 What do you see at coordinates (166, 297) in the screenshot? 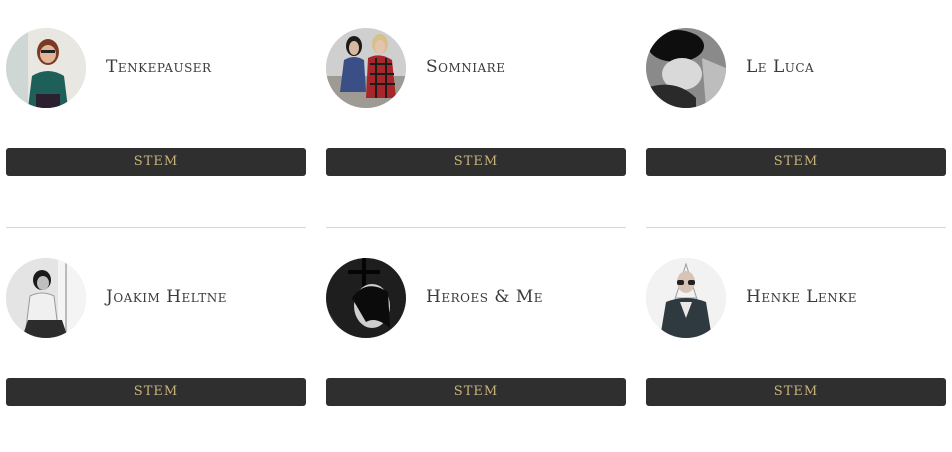
I see `artist-name: Joakim Heltne` at bounding box center [166, 297].